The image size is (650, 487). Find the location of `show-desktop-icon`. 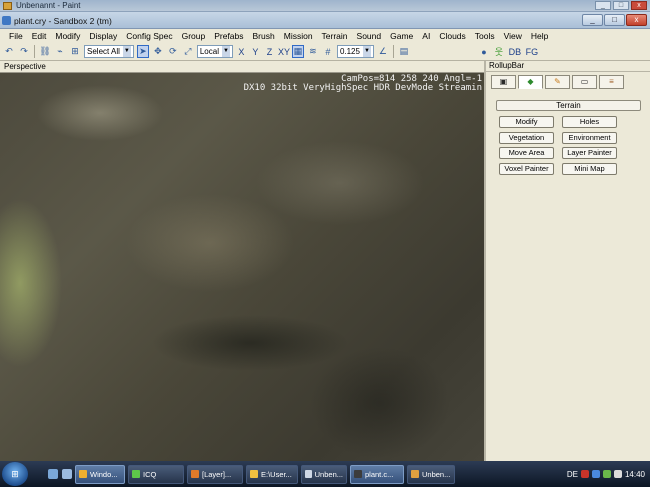

show-desktop-icon is located at coordinates (53, 474).